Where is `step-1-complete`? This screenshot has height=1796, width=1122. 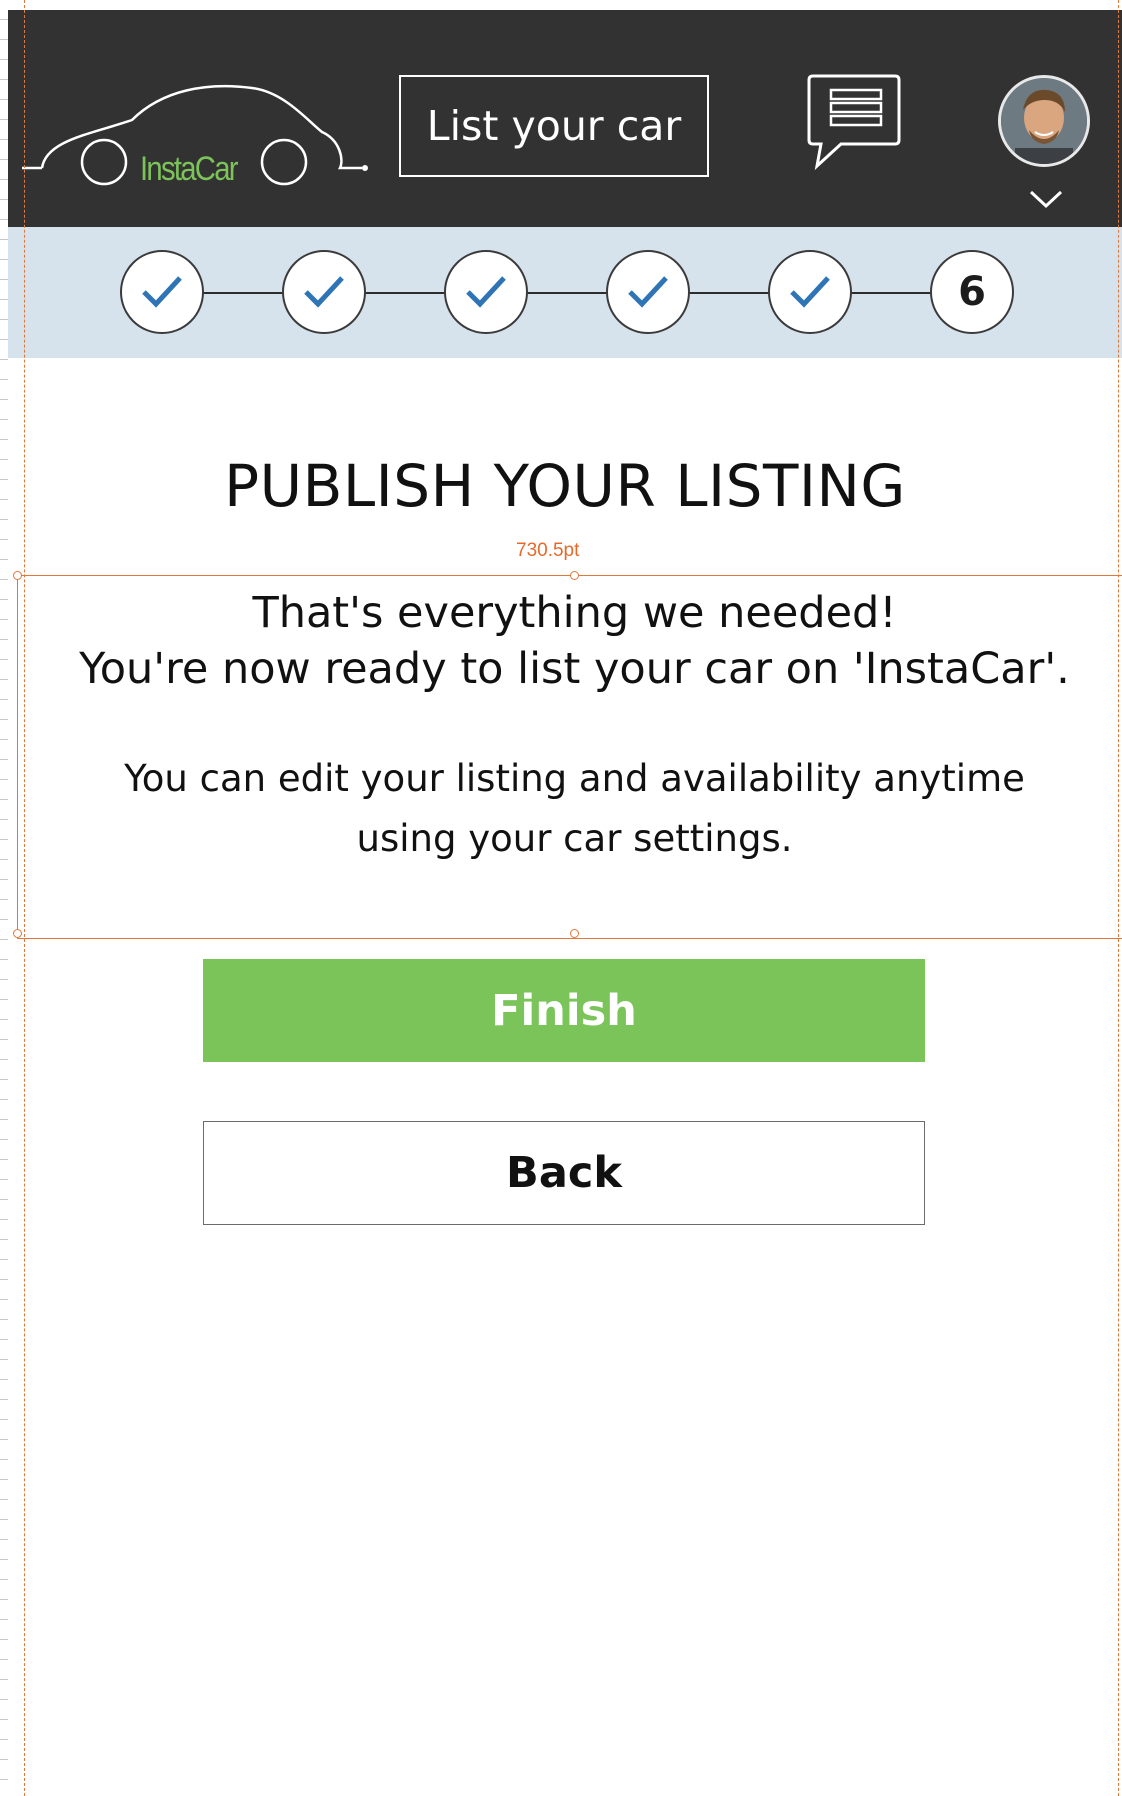 step-1-complete is located at coordinates (162, 292).